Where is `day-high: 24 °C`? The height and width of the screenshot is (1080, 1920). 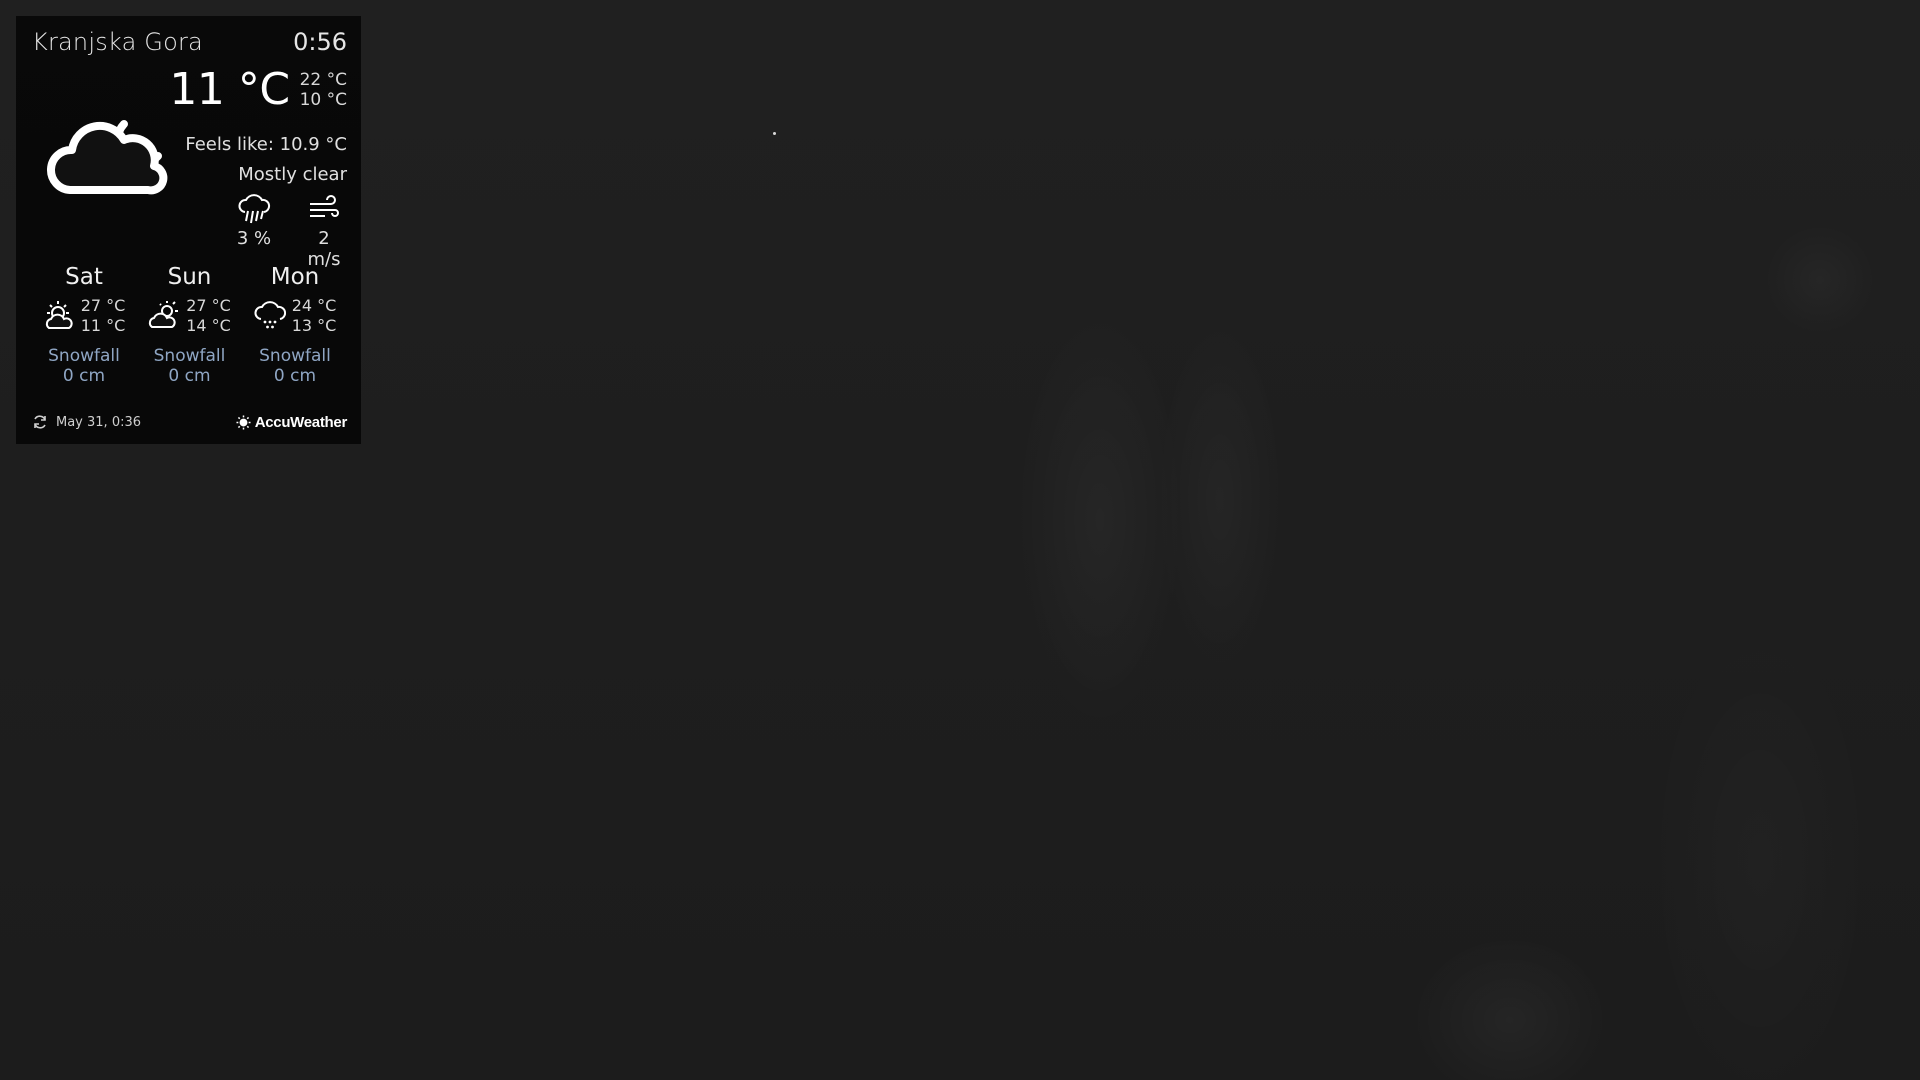
day-high: 24 °C is located at coordinates (314, 305).